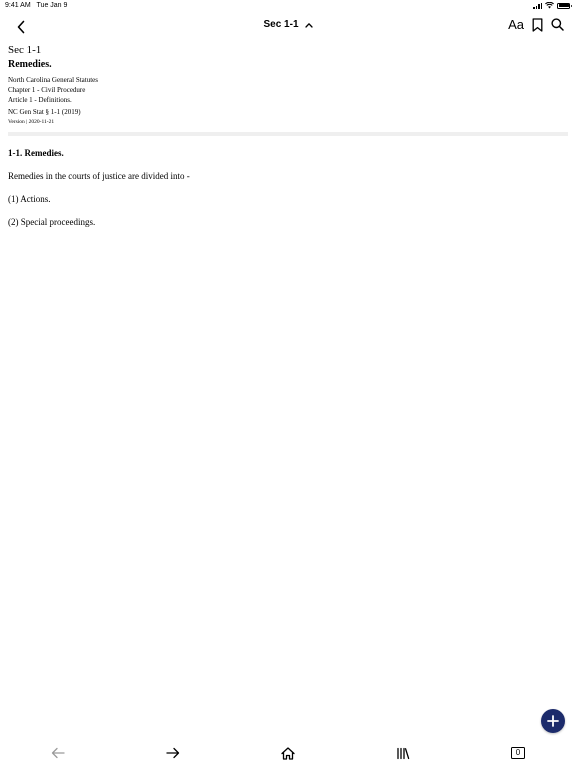 Image resolution: width=576 pixels, height=768 pixels. What do you see at coordinates (44, 112) in the screenshot?
I see `meta-line: NC Gen Stat § 1-1 (2019)` at bounding box center [44, 112].